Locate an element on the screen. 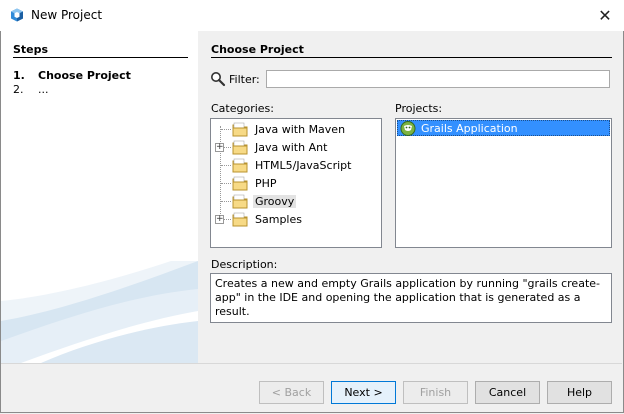  projects-list: Grails Application is located at coordinates (503, 183).